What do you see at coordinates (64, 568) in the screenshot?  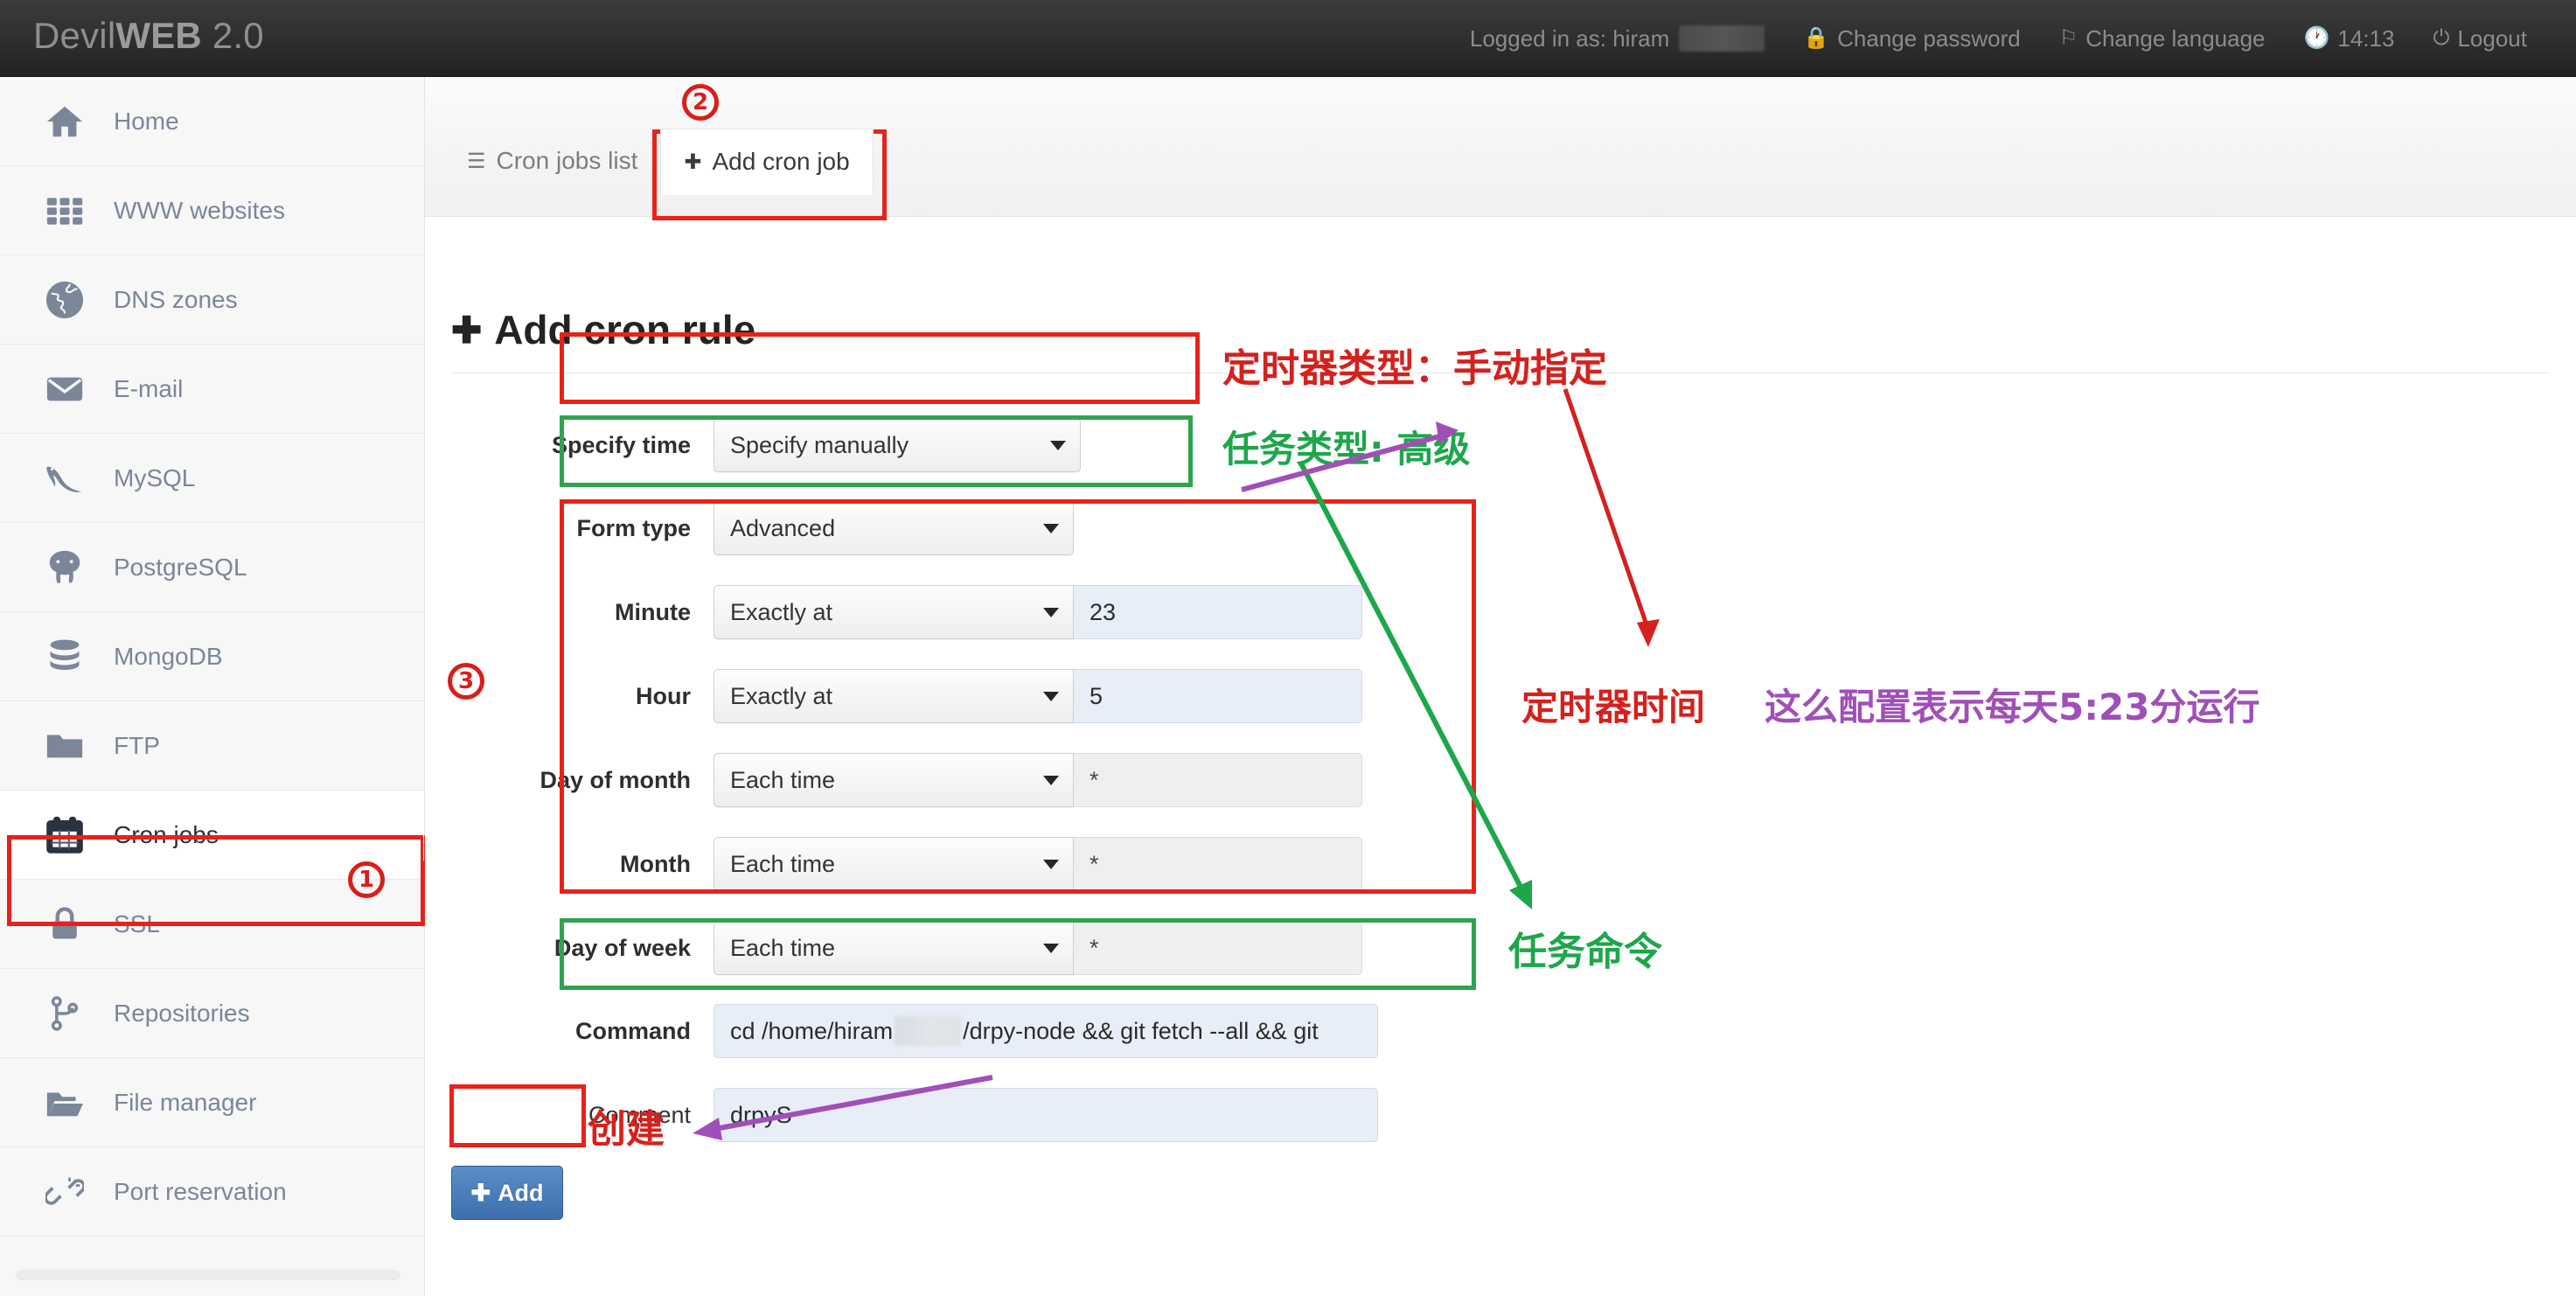 I see `elephant-icon` at bounding box center [64, 568].